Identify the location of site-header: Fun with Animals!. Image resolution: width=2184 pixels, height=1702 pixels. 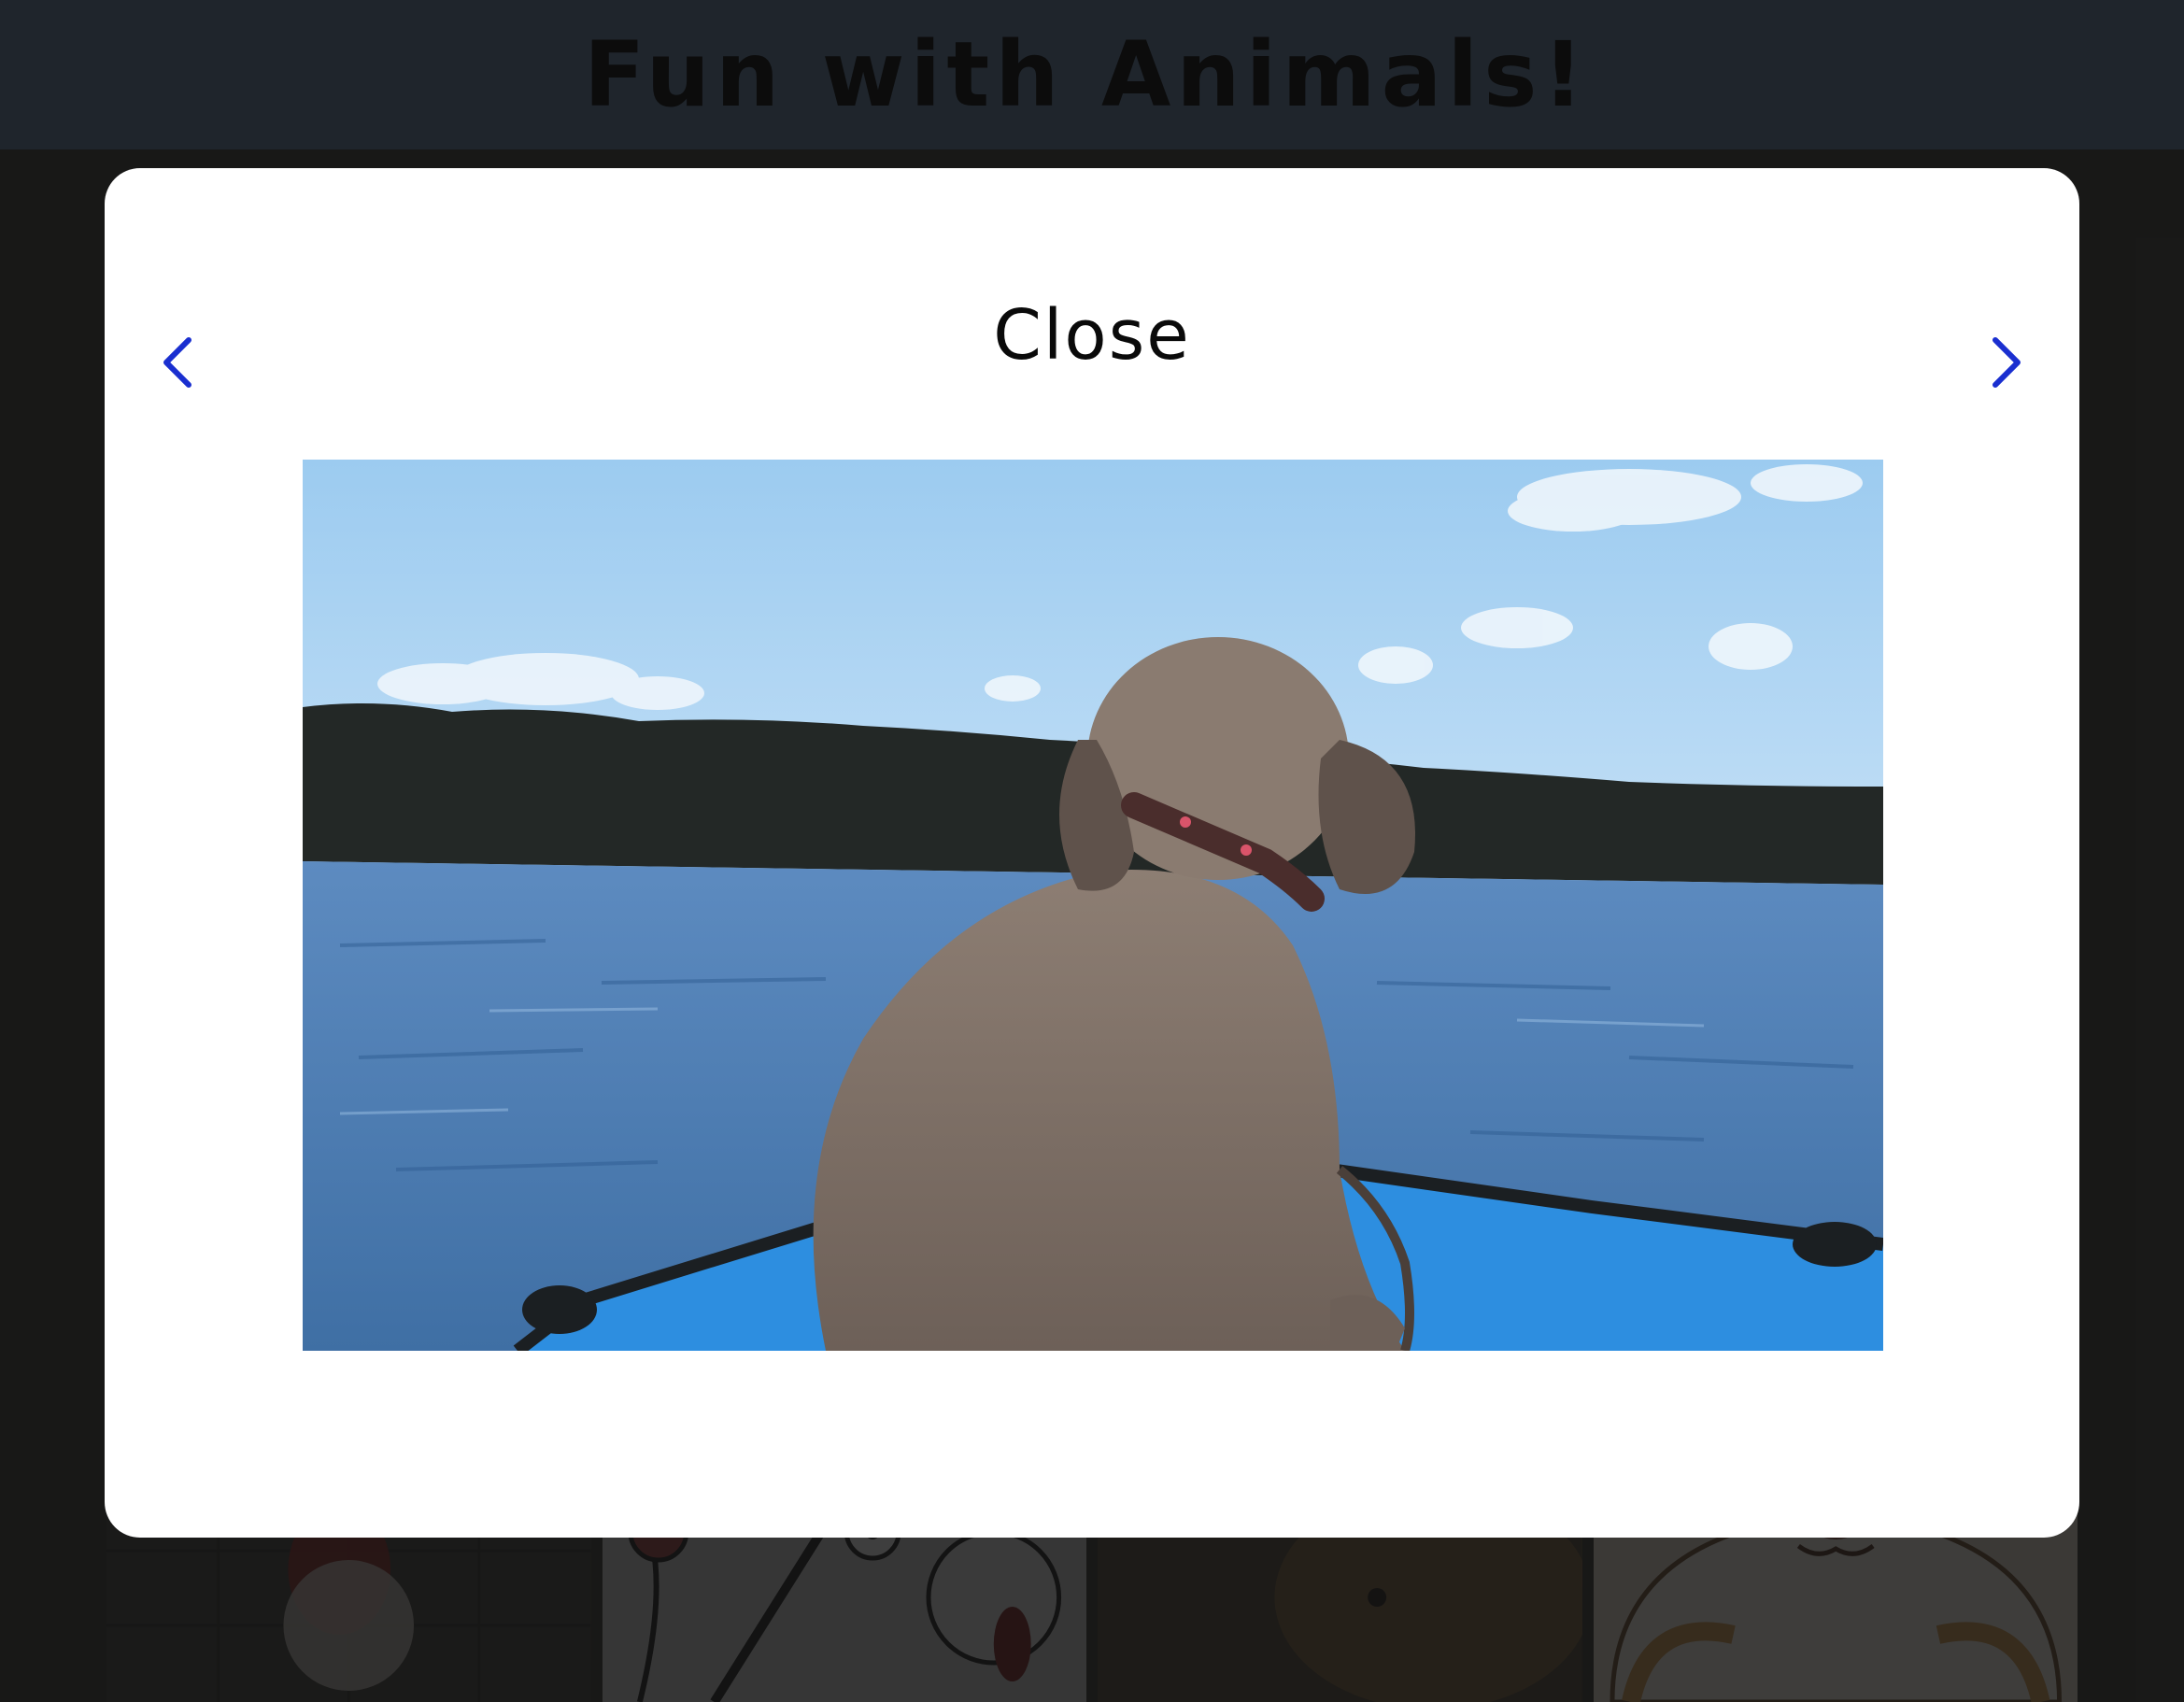
(1092, 74).